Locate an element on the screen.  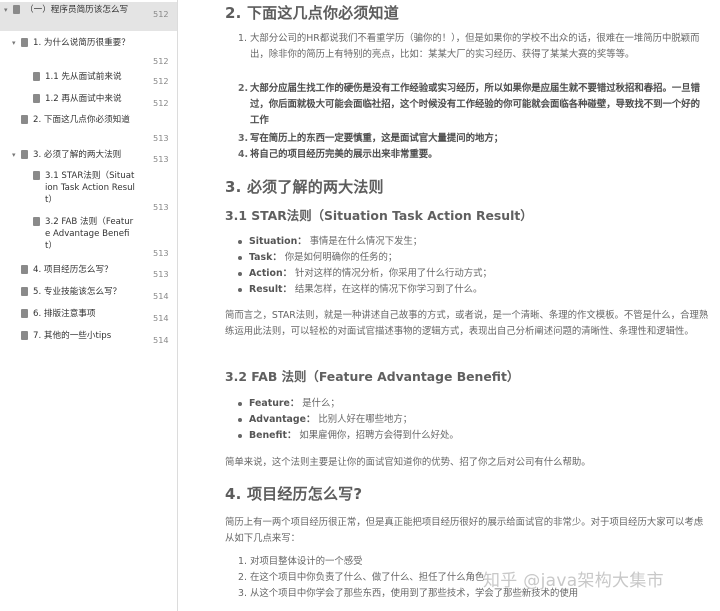
definition: 结果怎样，在这样的情况下你学习到了什么。 is located at coordinates (388, 289).